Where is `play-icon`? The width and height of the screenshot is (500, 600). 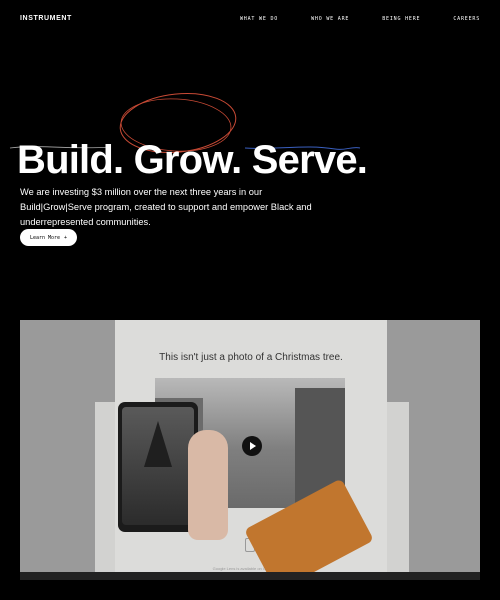
play-icon is located at coordinates (252, 446).